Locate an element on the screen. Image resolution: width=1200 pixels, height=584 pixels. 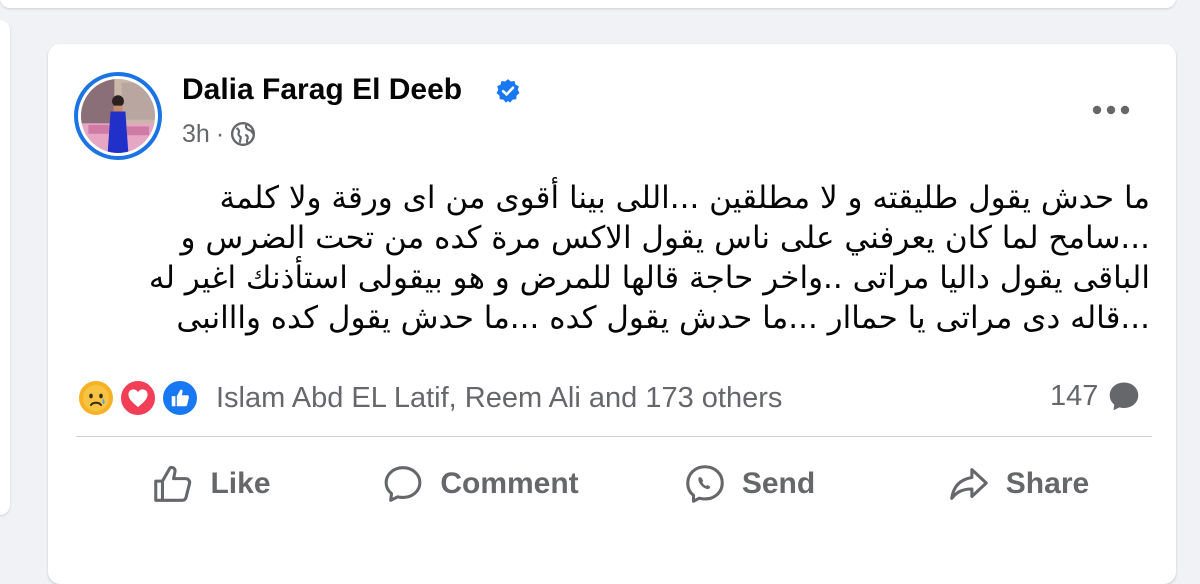
send-button: Send is located at coordinates (748, 484).